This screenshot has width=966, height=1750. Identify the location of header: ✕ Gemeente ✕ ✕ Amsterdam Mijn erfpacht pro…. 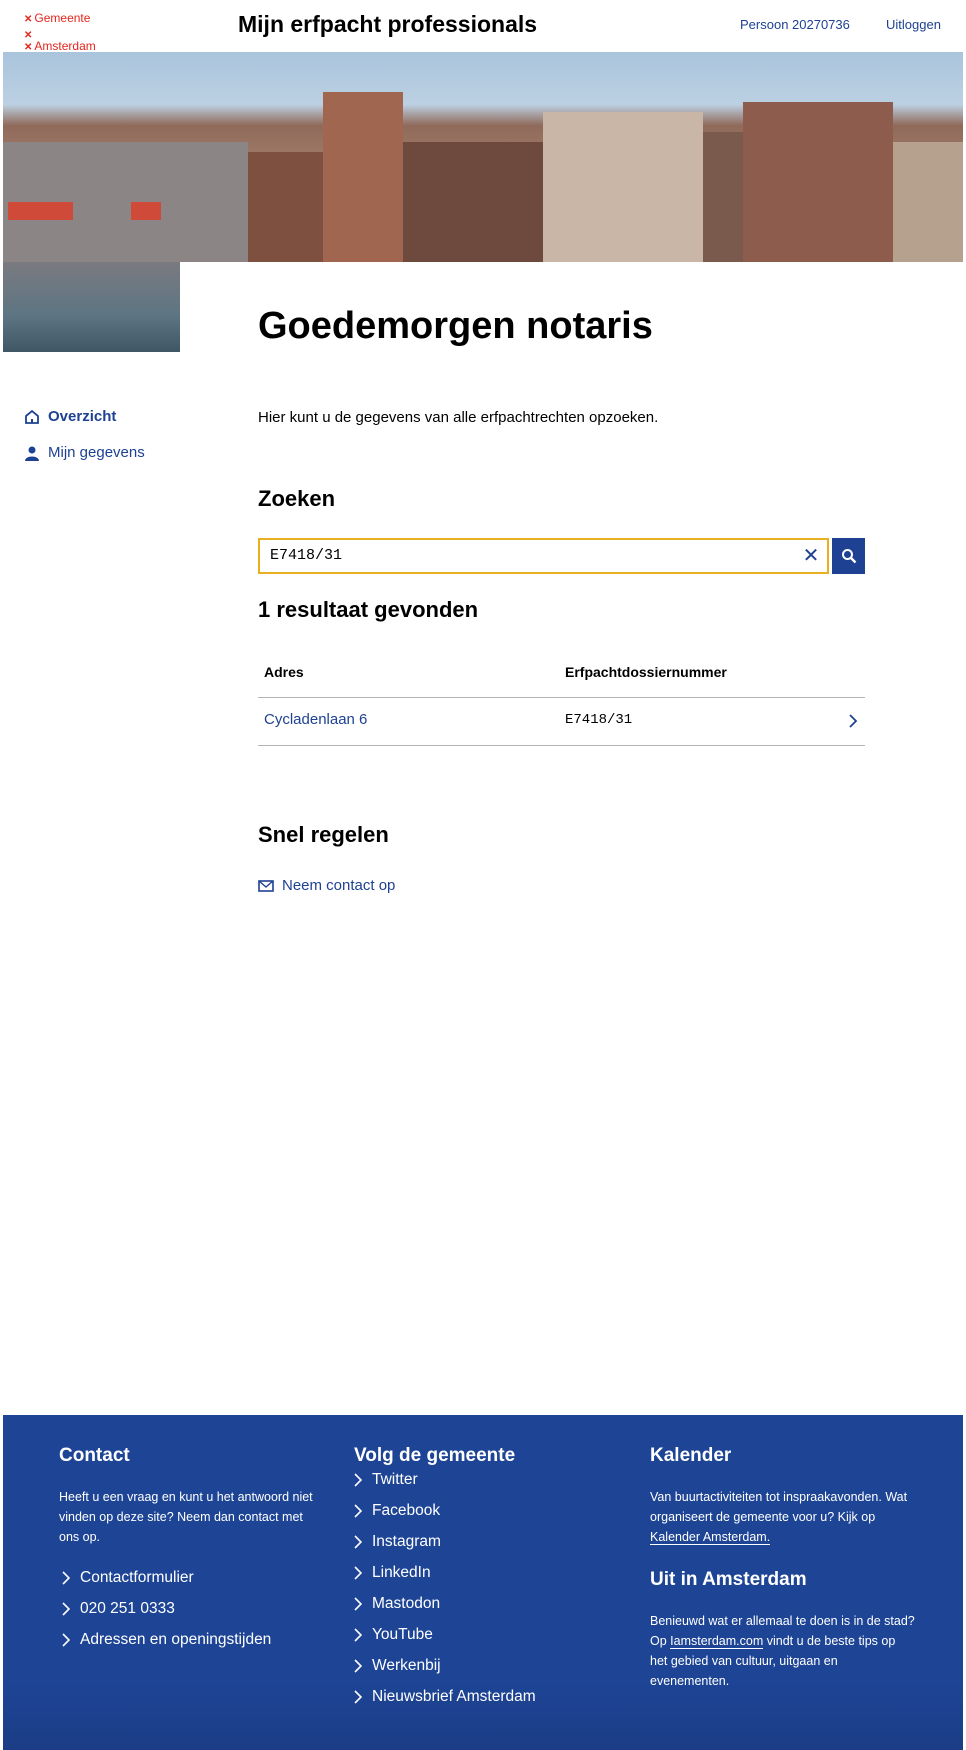
(483, 27).